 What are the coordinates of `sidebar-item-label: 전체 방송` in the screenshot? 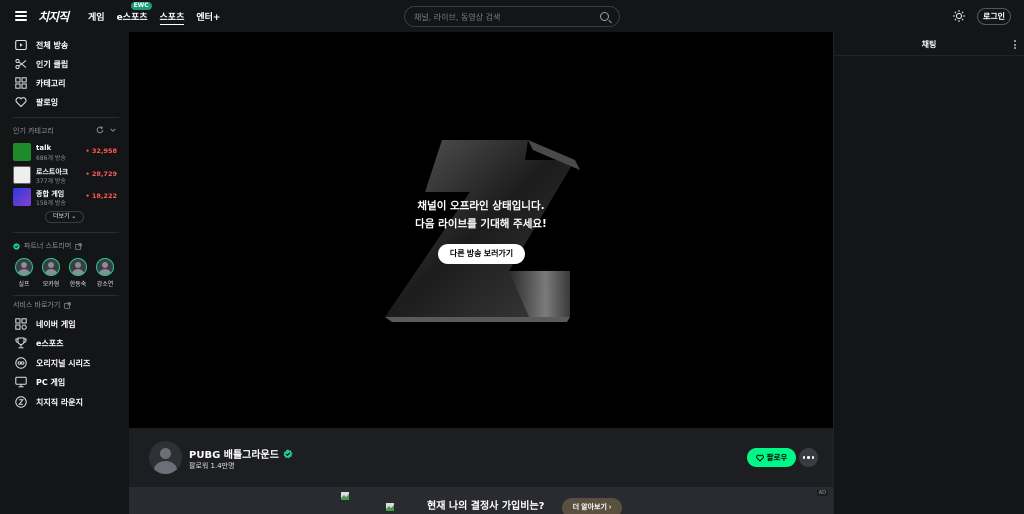 It's located at (52, 45).